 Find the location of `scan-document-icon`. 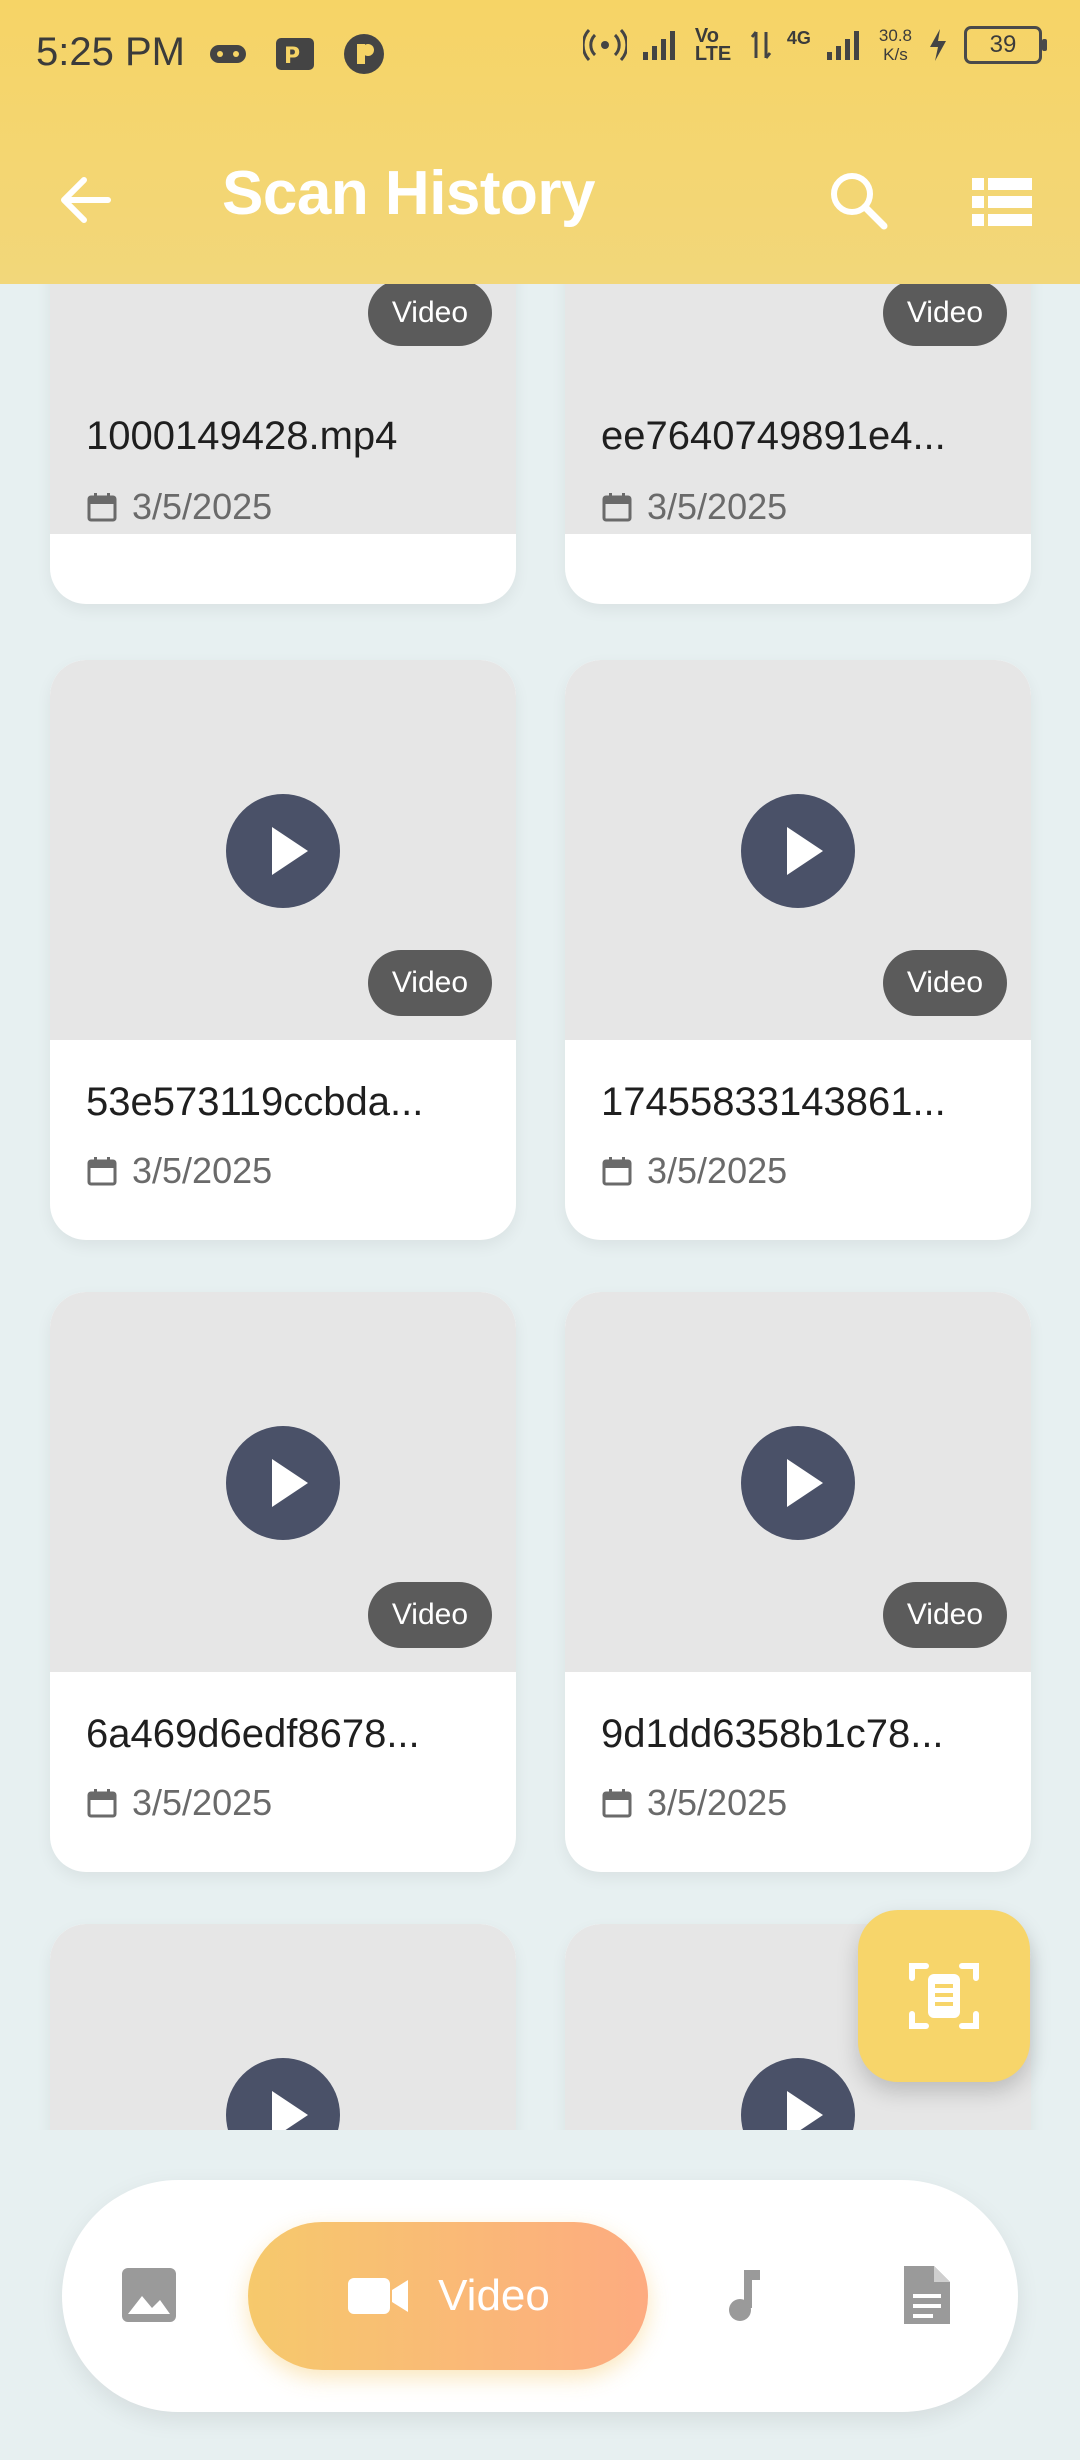

scan-document-icon is located at coordinates (944, 1996).